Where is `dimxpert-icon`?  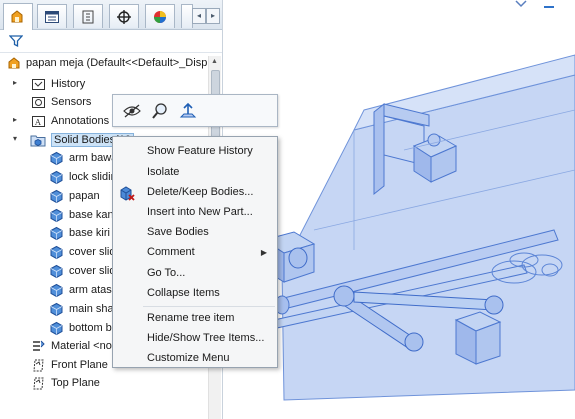
dimxpert-icon is located at coordinates (124, 16).